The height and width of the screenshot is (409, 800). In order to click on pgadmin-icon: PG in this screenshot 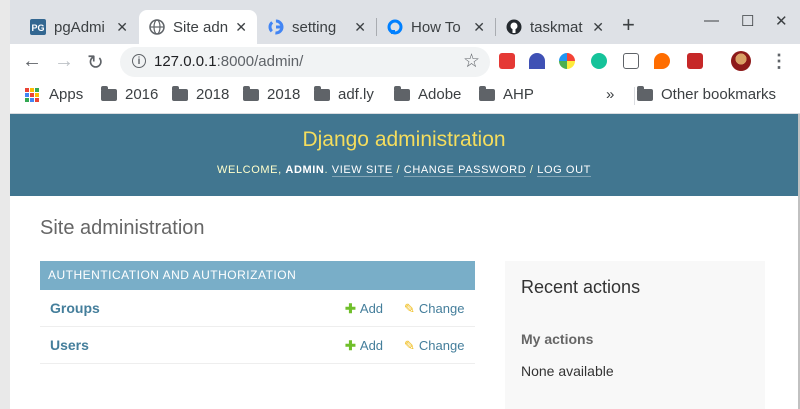, I will do `click(38, 27)`.